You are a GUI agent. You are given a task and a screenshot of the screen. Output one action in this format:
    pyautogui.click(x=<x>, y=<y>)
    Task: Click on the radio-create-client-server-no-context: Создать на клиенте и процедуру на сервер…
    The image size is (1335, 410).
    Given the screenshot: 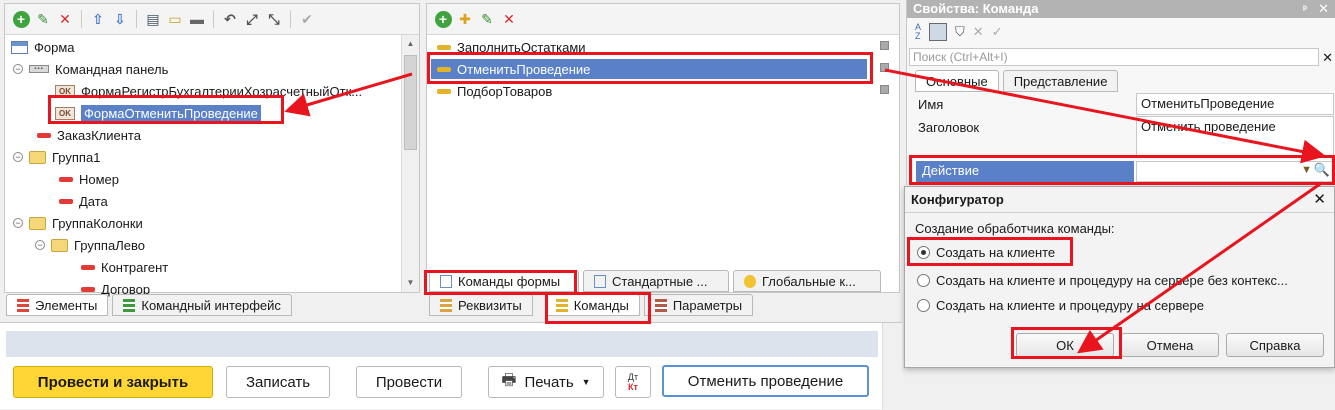 What is the action you would take?
    pyautogui.click(x=1102, y=280)
    